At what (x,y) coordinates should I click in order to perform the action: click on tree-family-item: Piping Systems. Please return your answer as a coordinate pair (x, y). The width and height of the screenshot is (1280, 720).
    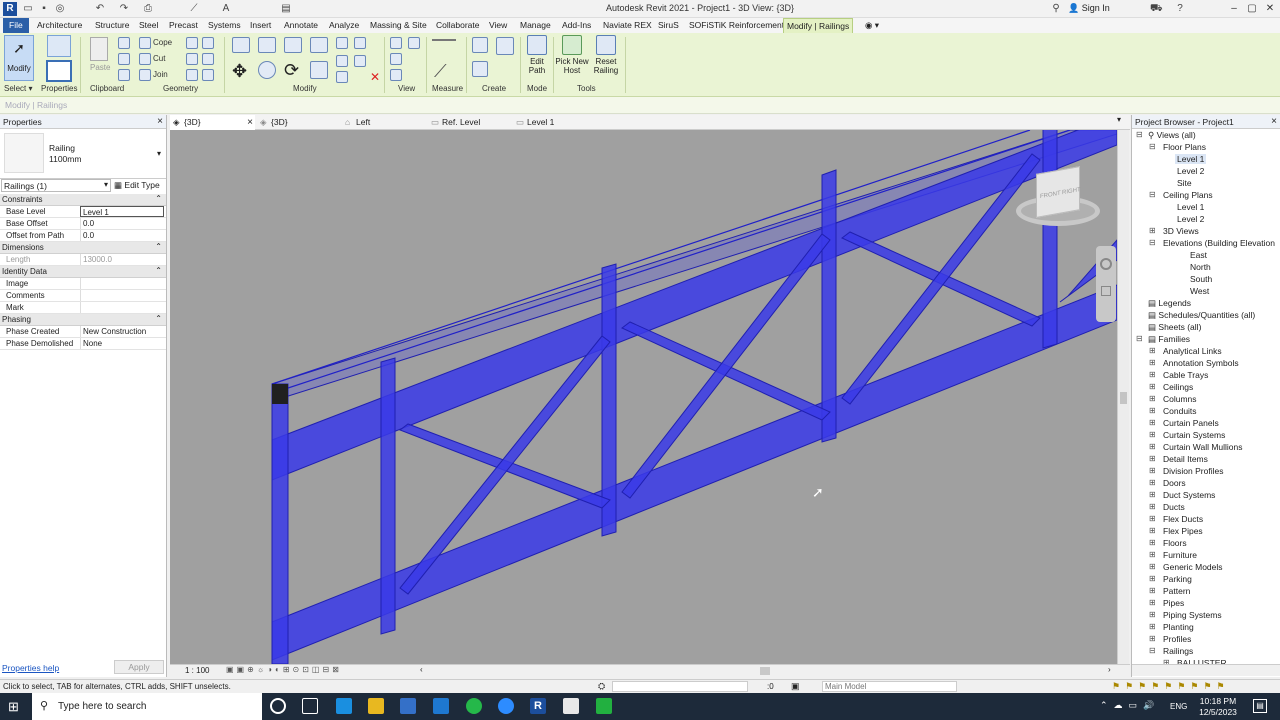
    Looking at the image, I should click on (1192, 615).